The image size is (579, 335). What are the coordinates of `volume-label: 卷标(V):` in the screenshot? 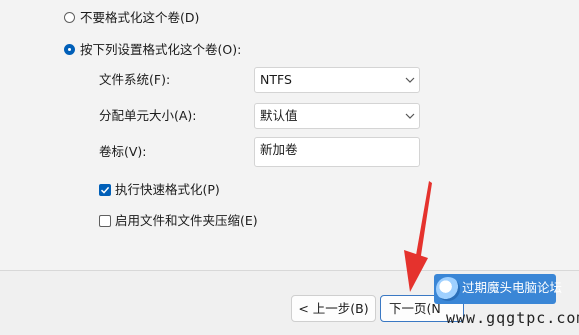 It's located at (123, 151).